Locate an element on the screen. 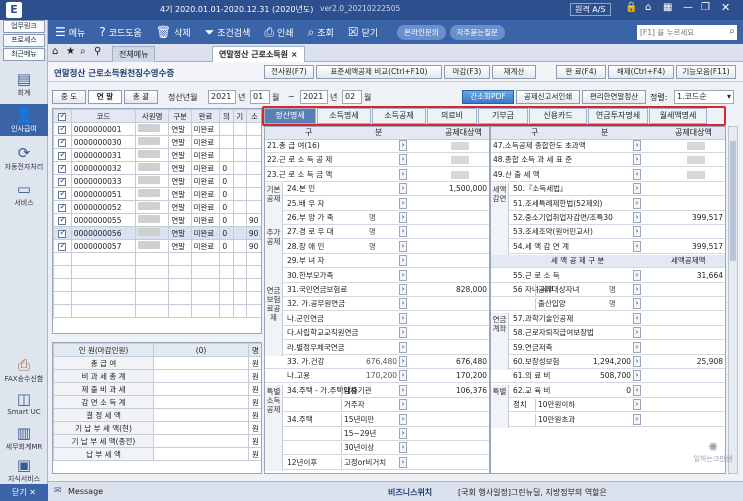 This screenshot has width=743, height=501. scroll-thumb is located at coordinates (733, 201).